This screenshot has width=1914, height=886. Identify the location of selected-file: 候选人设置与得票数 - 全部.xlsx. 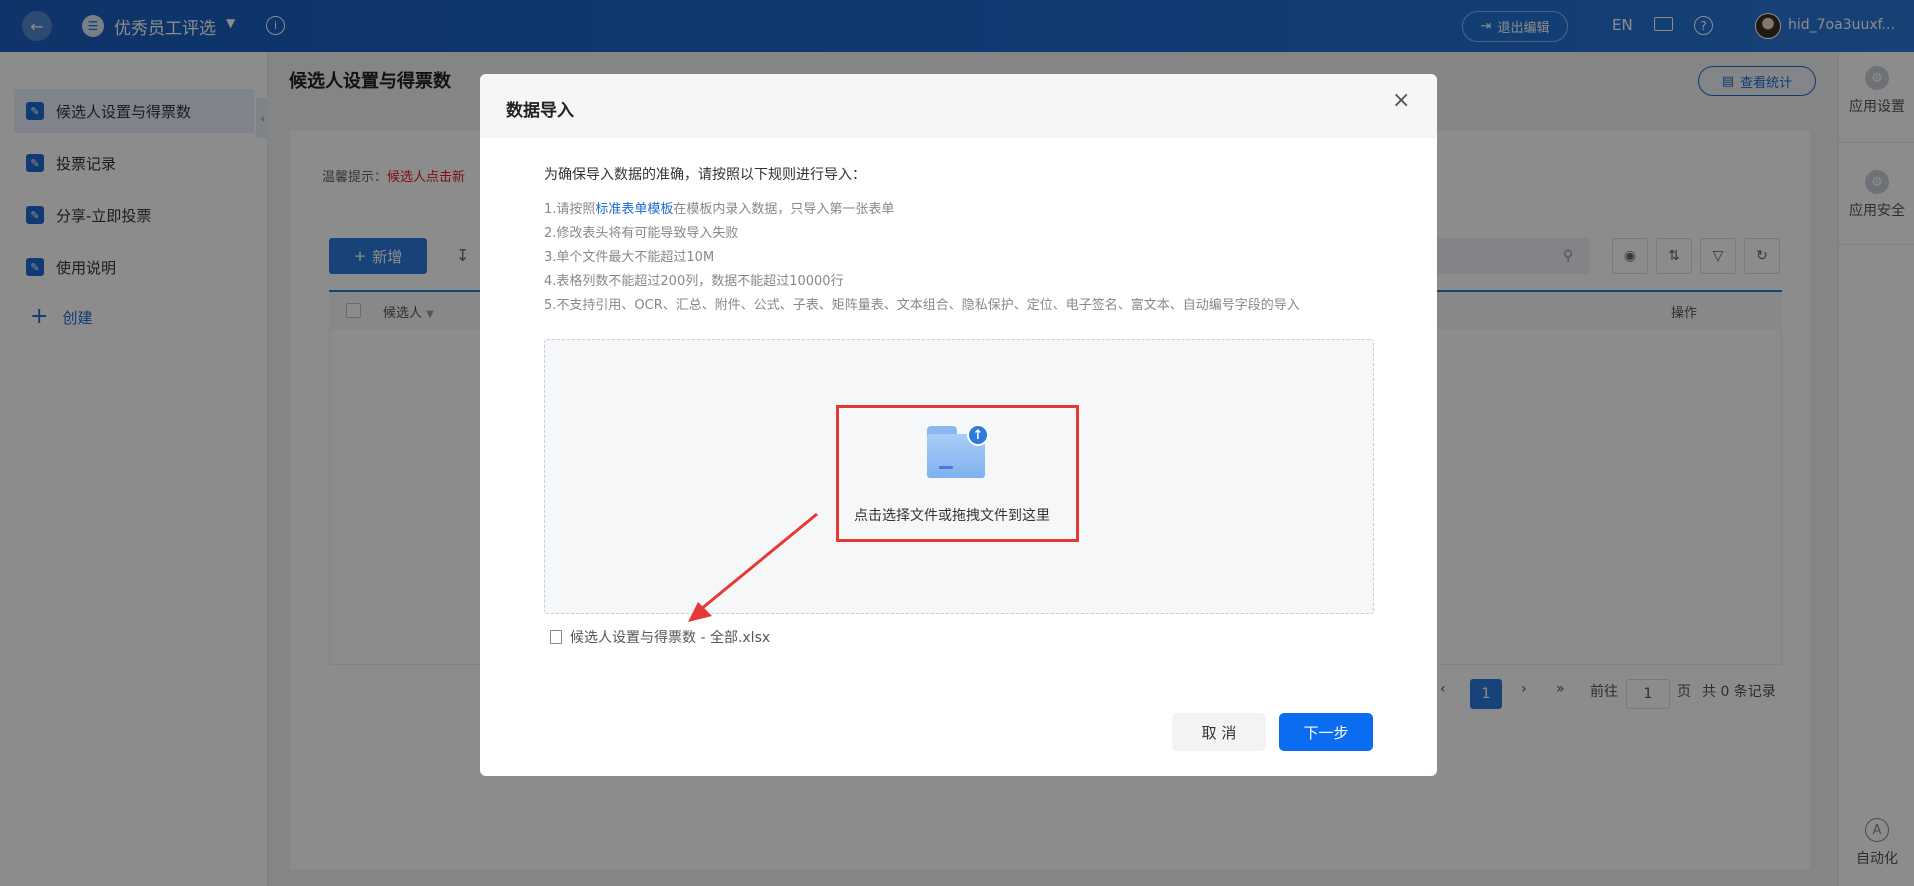
(660, 637).